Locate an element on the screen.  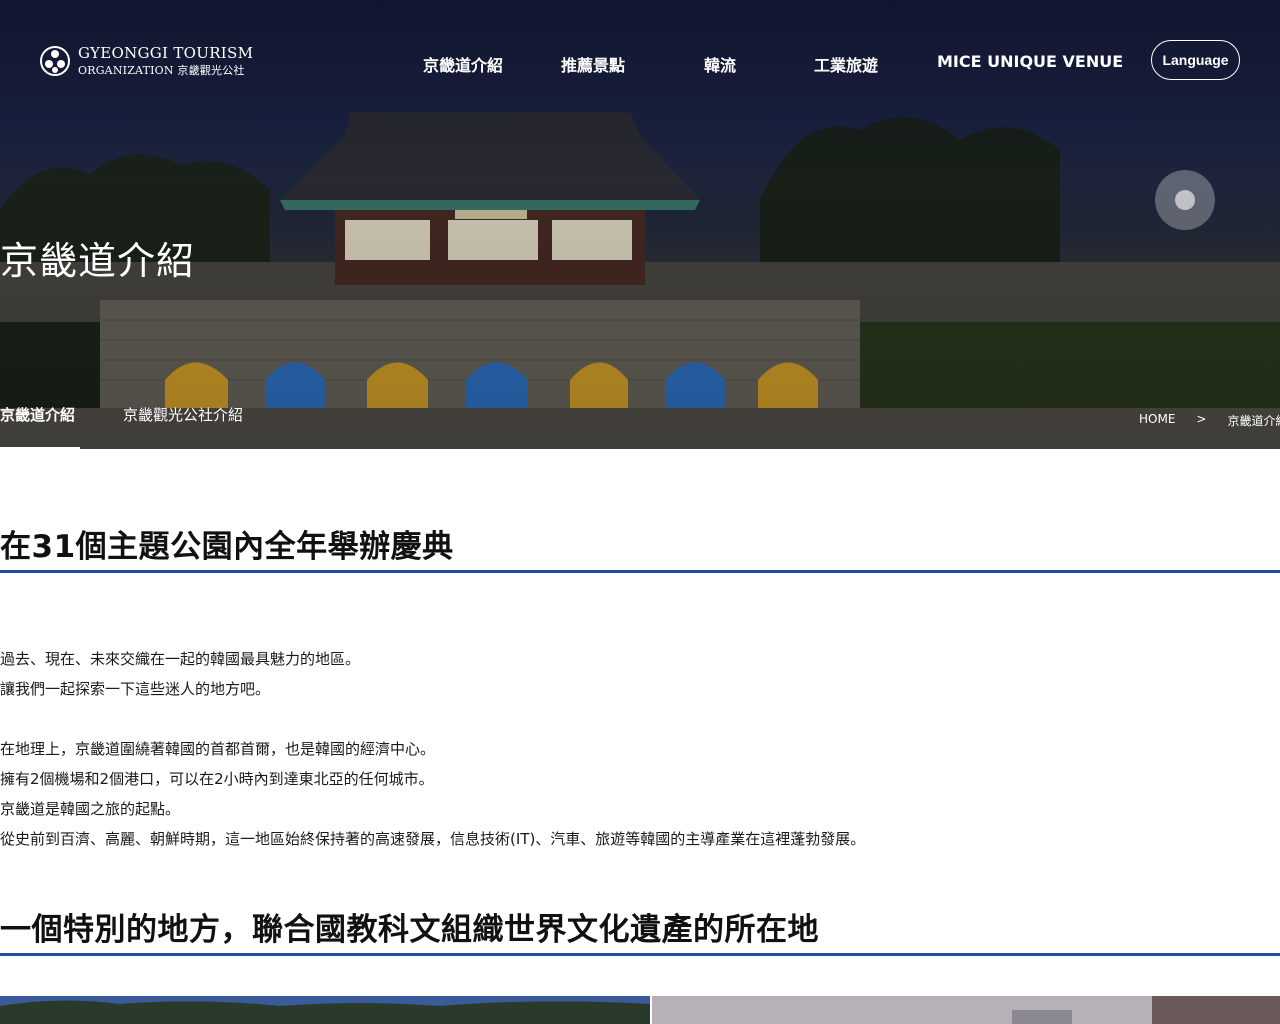
nav-item-industrial-tourism: 工業旅遊 is located at coordinates (846, 64).